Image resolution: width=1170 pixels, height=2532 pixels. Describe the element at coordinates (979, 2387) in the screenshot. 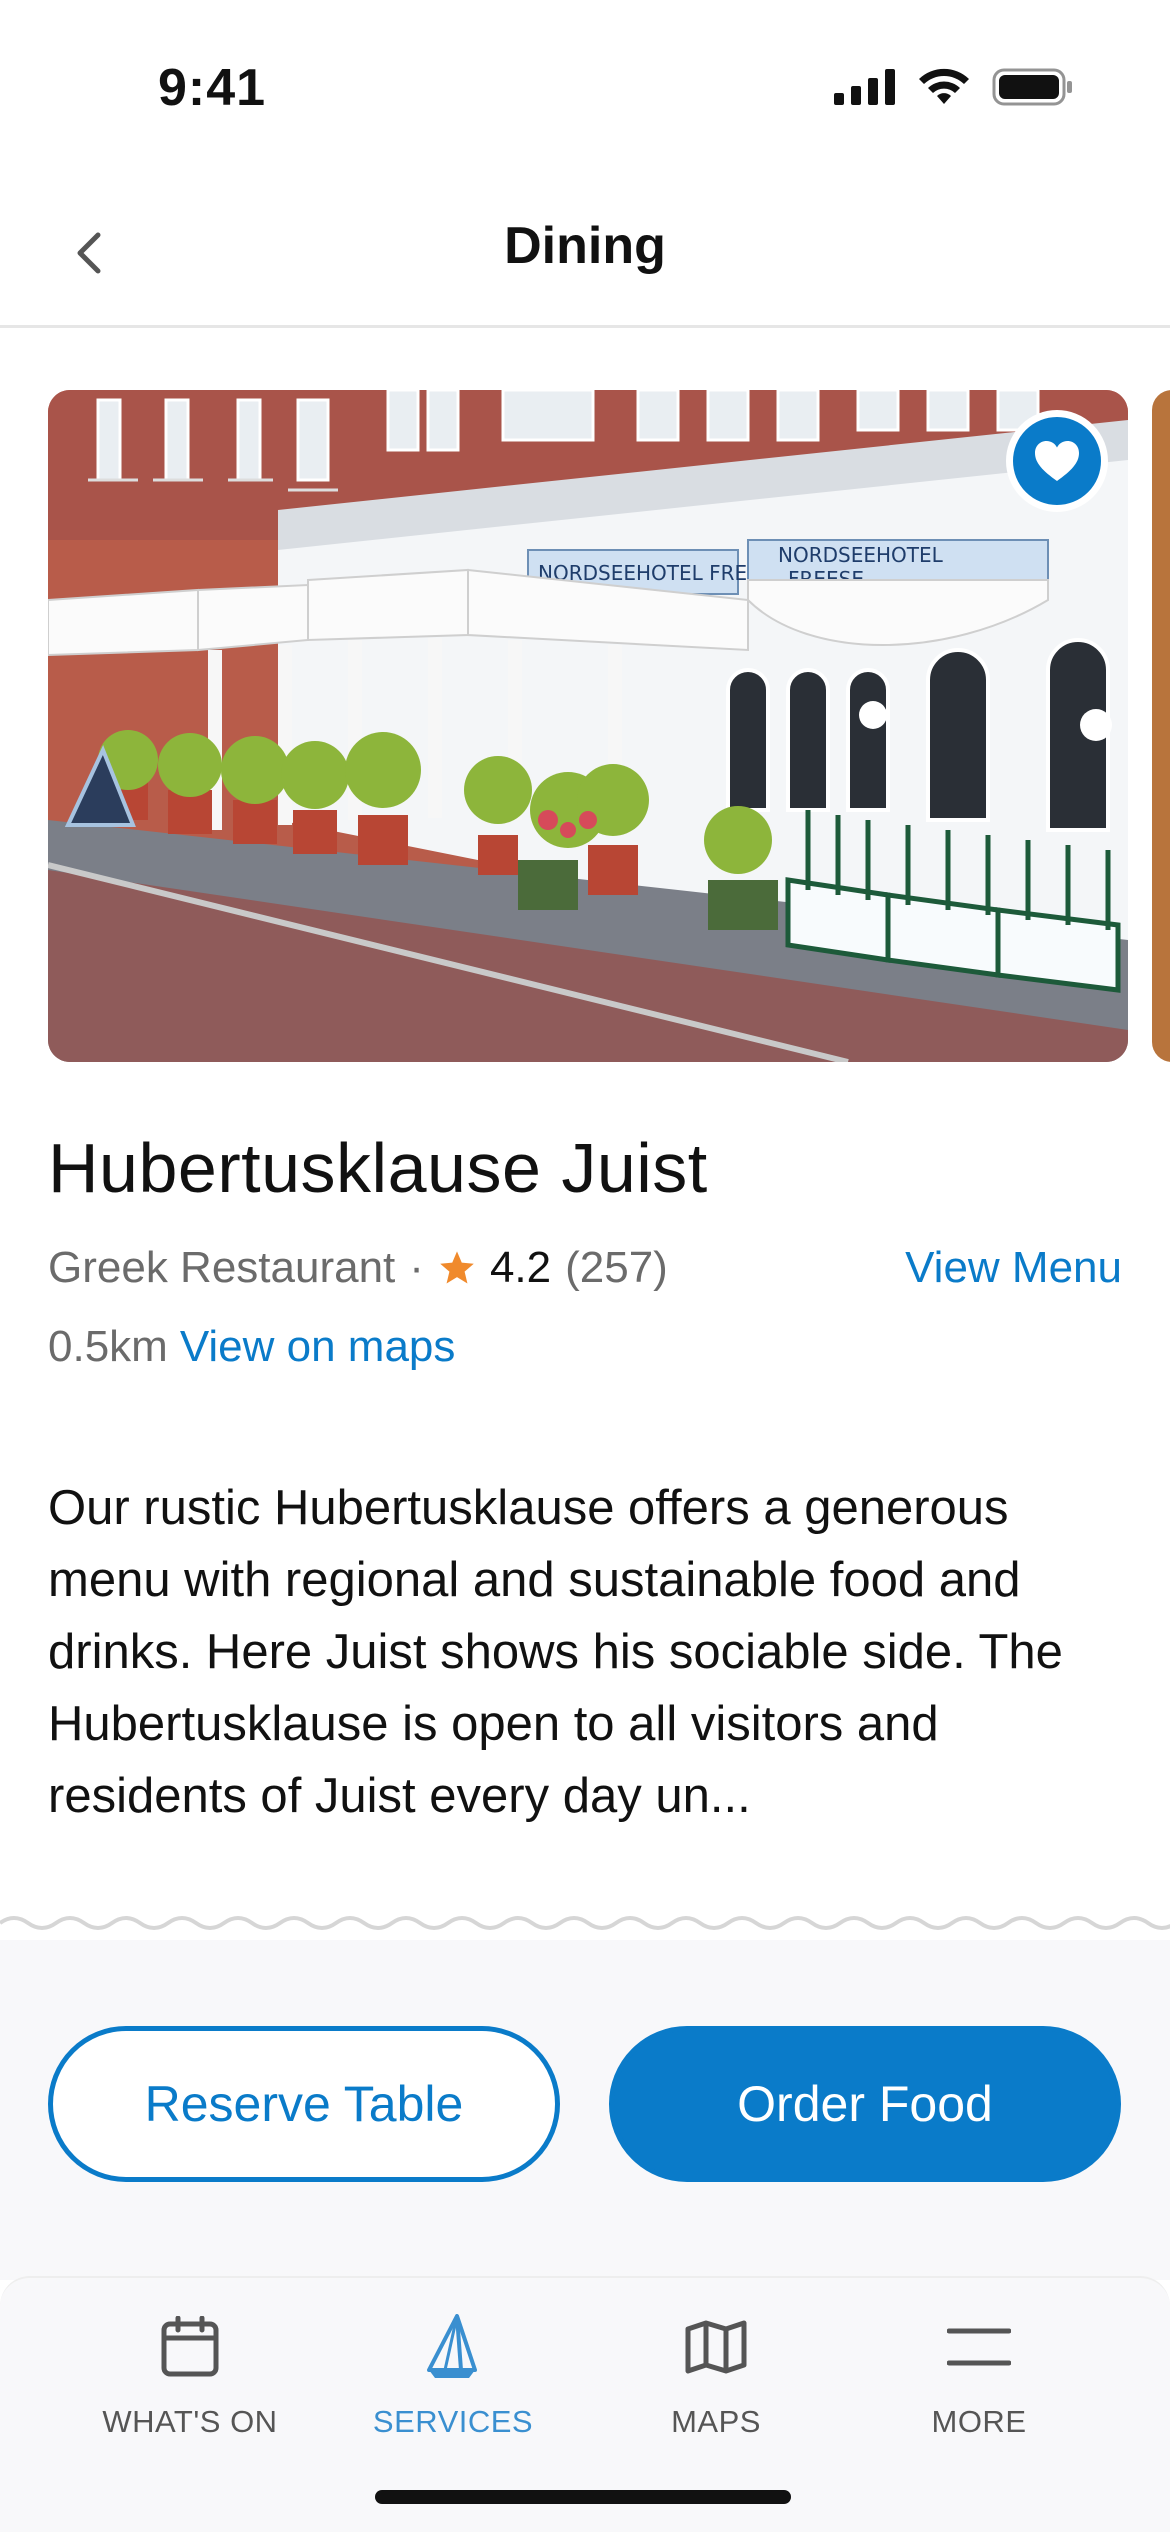

I see `tab-more: MORE` at that location.